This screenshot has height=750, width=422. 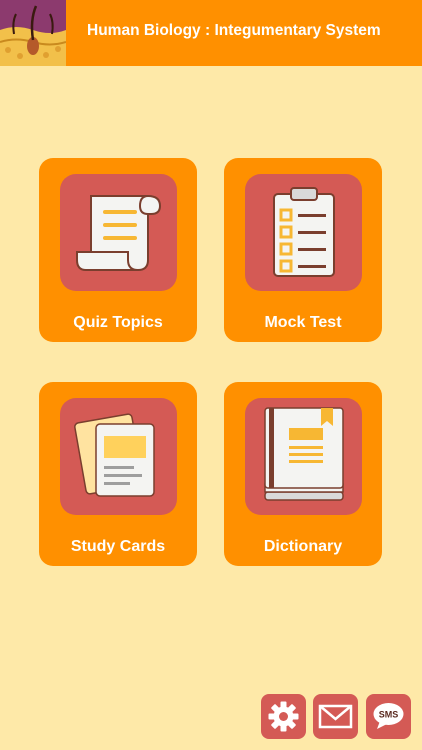 I want to click on settings-button, so click(x=283, y=716).